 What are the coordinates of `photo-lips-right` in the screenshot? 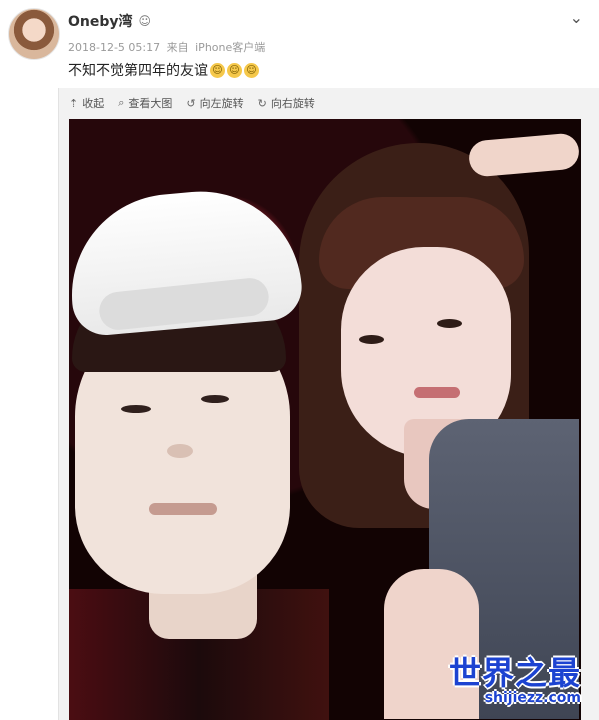 It's located at (437, 392).